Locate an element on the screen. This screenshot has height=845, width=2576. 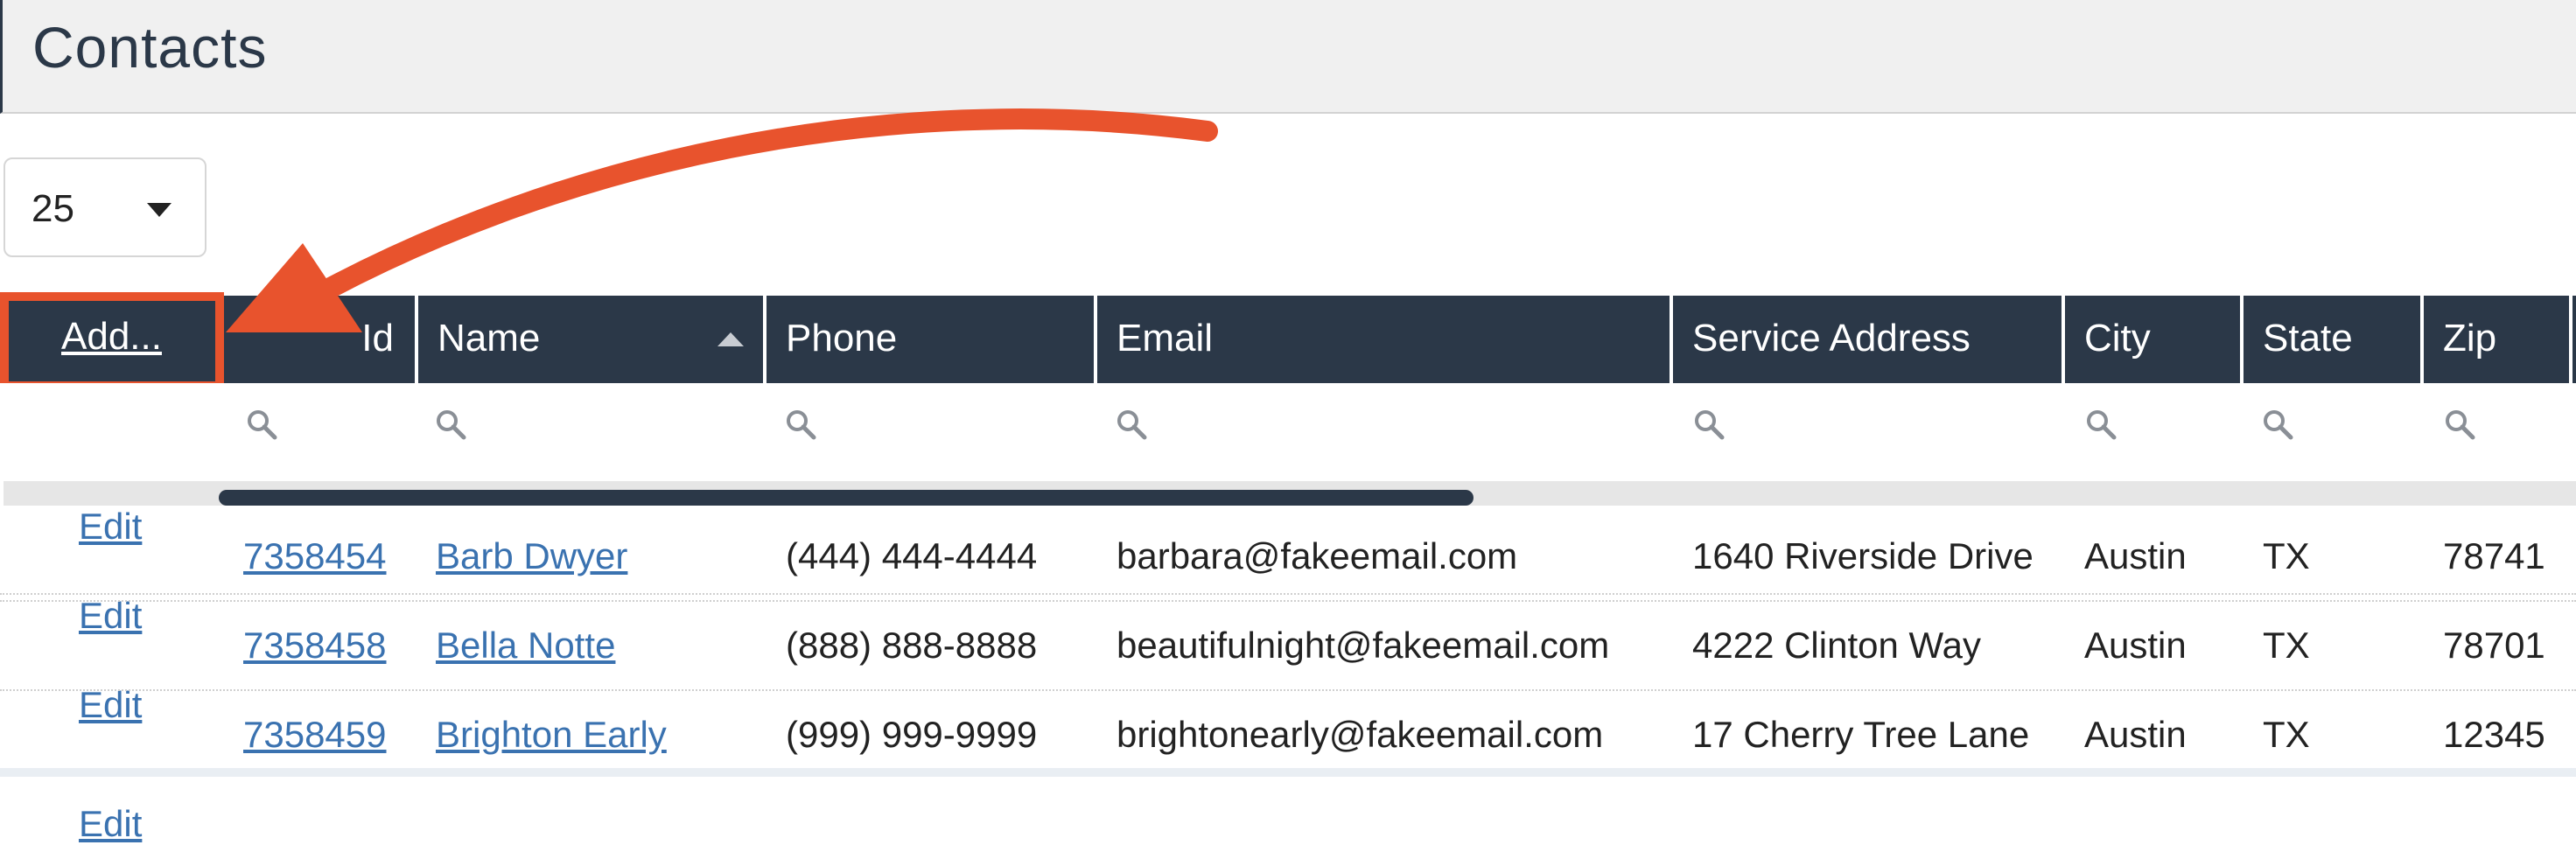
phone-cell: (888) 888-8888 is located at coordinates (912, 645).